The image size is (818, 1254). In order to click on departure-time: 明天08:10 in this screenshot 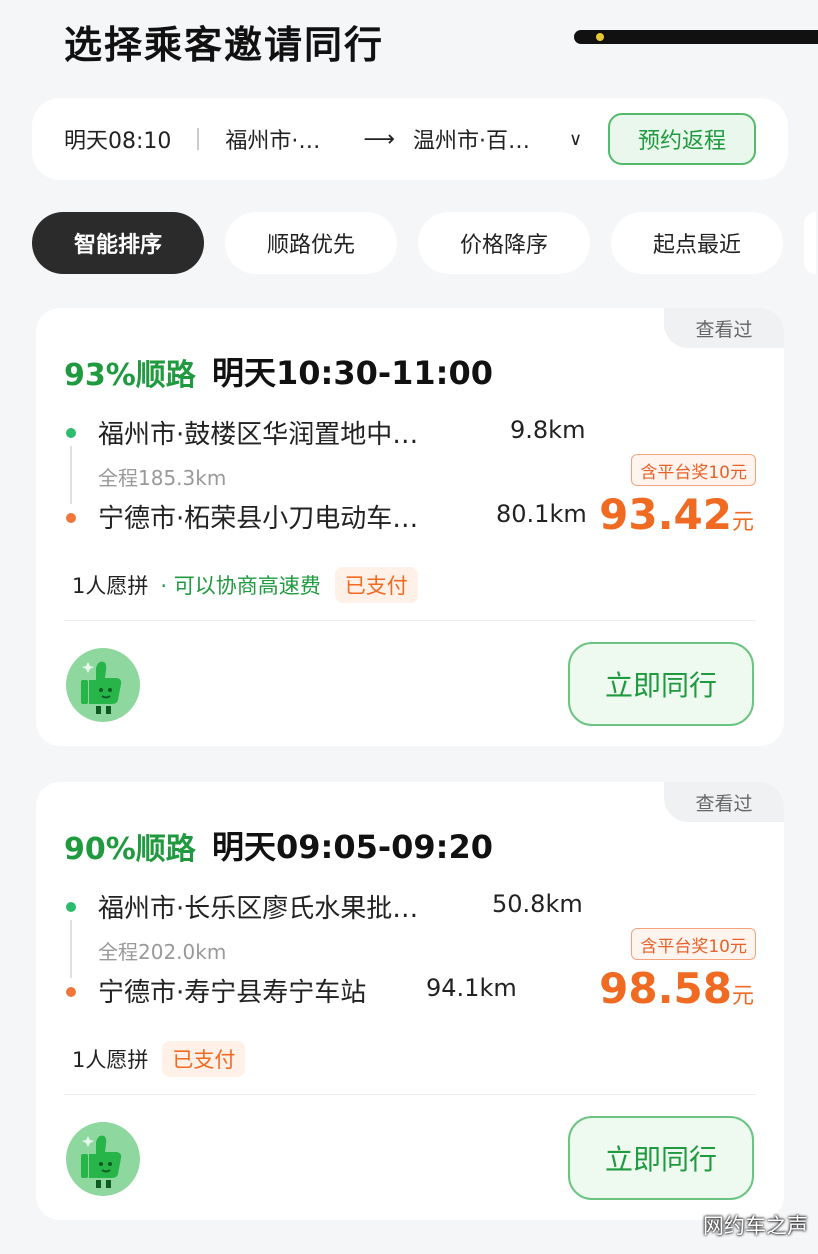, I will do `click(118, 141)`.